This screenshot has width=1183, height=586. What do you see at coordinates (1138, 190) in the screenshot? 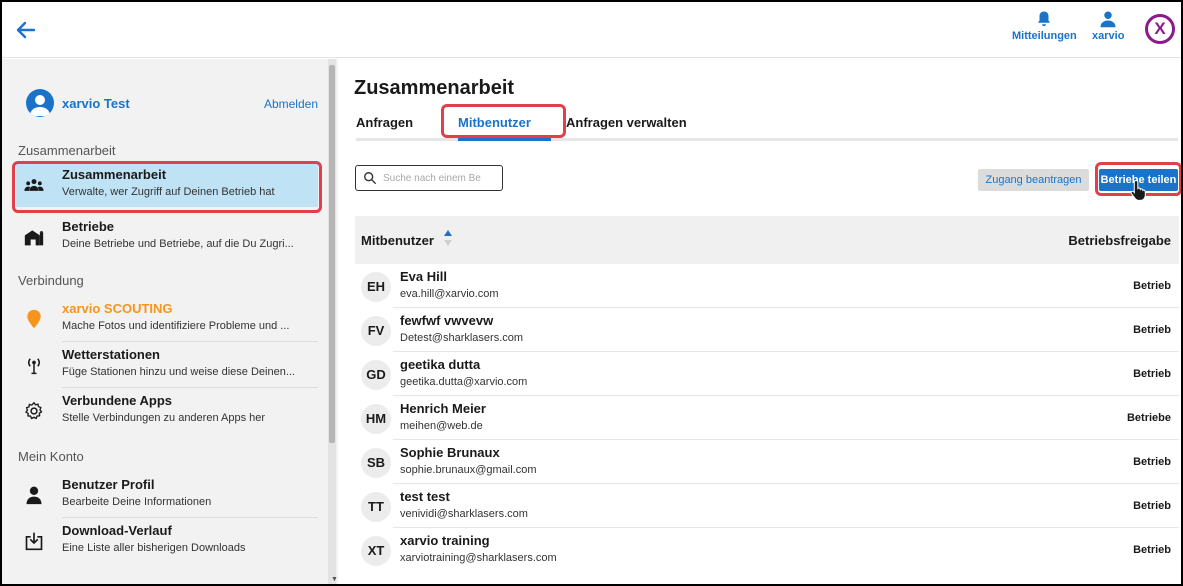
I see `hand-cursor-icon` at bounding box center [1138, 190].